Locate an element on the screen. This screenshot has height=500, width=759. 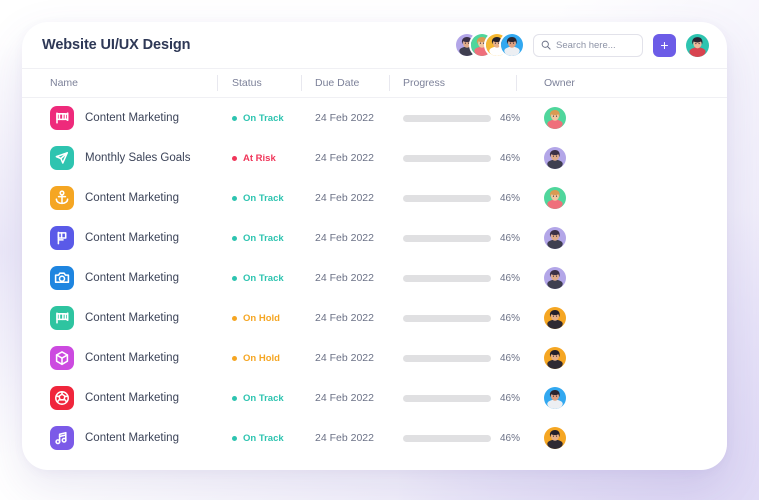
column-header-owner: Owner is located at coordinates (576, 83).